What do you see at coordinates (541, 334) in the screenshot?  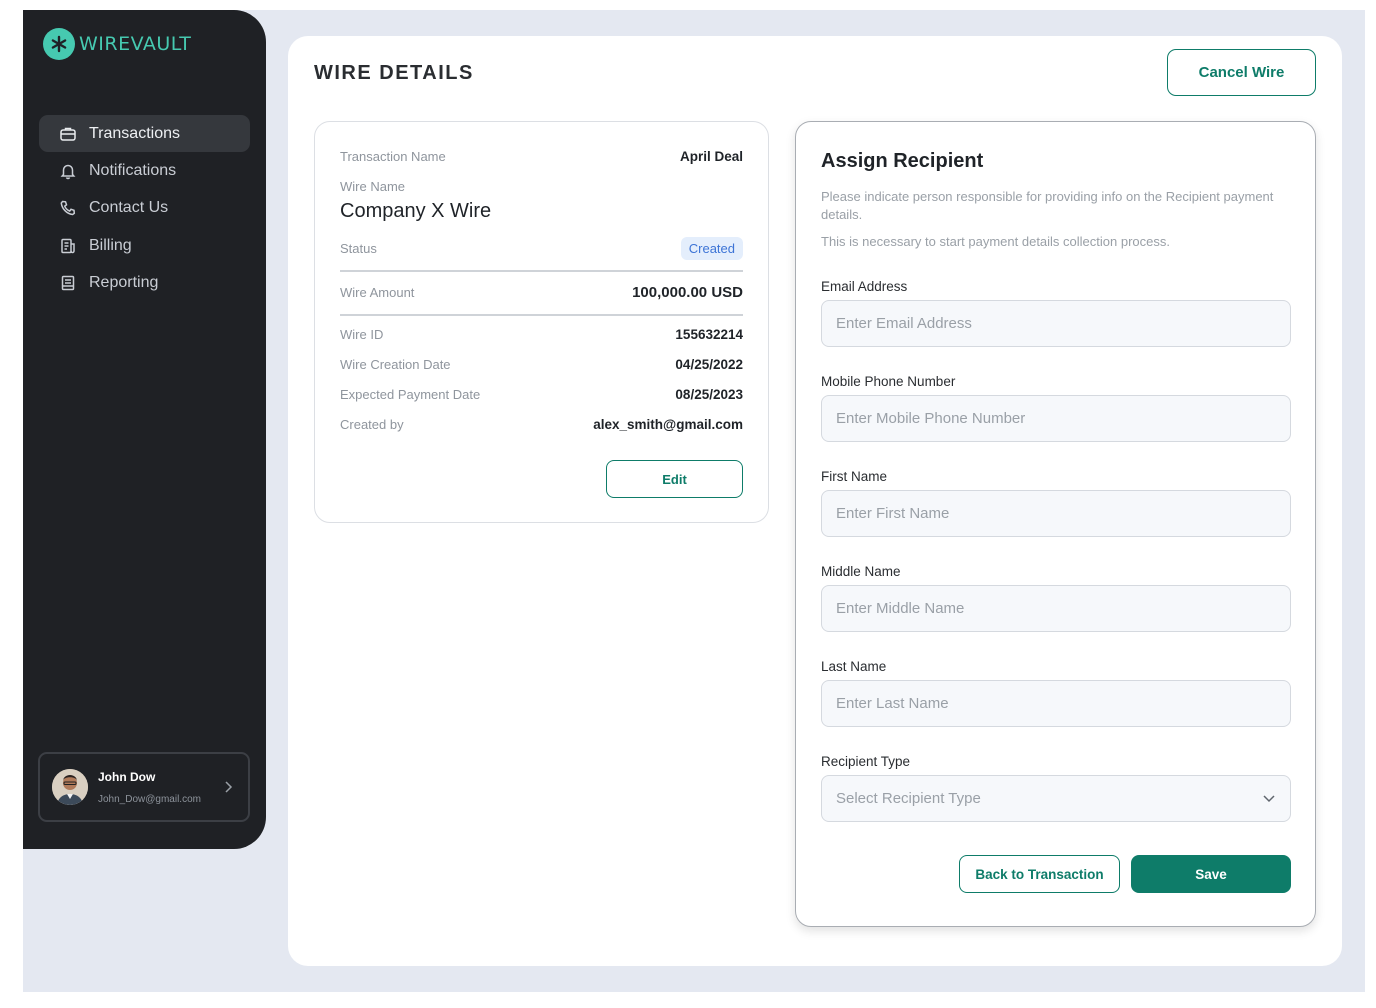 I see `wire-id-row: Wire ID 155632214` at bounding box center [541, 334].